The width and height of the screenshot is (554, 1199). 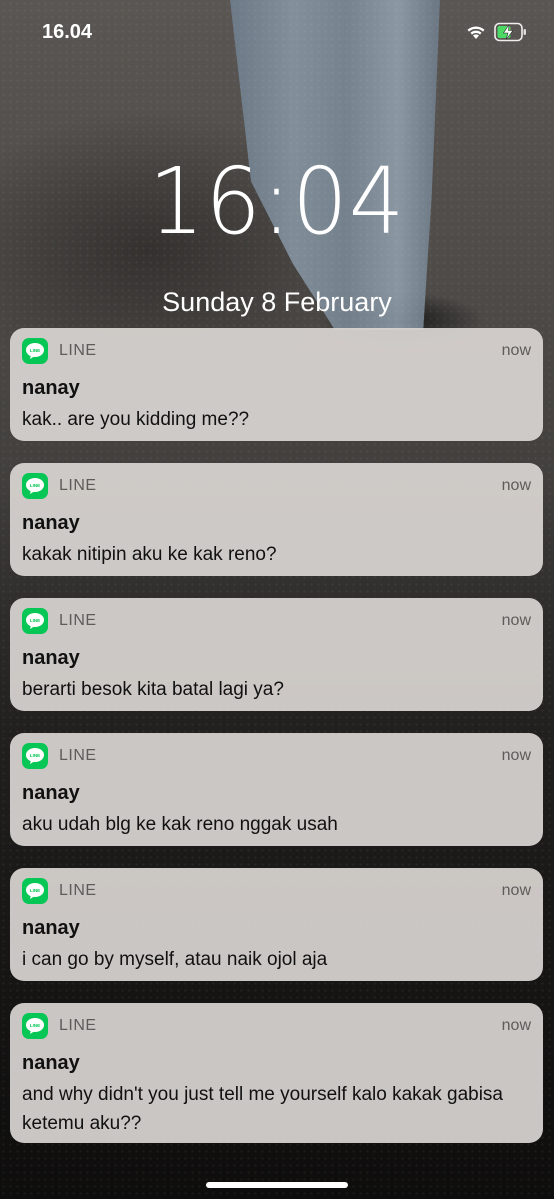 What do you see at coordinates (149, 554) in the screenshot?
I see `notification-message: kakak nitipin aku ke kak reno?` at bounding box center [149, 554].